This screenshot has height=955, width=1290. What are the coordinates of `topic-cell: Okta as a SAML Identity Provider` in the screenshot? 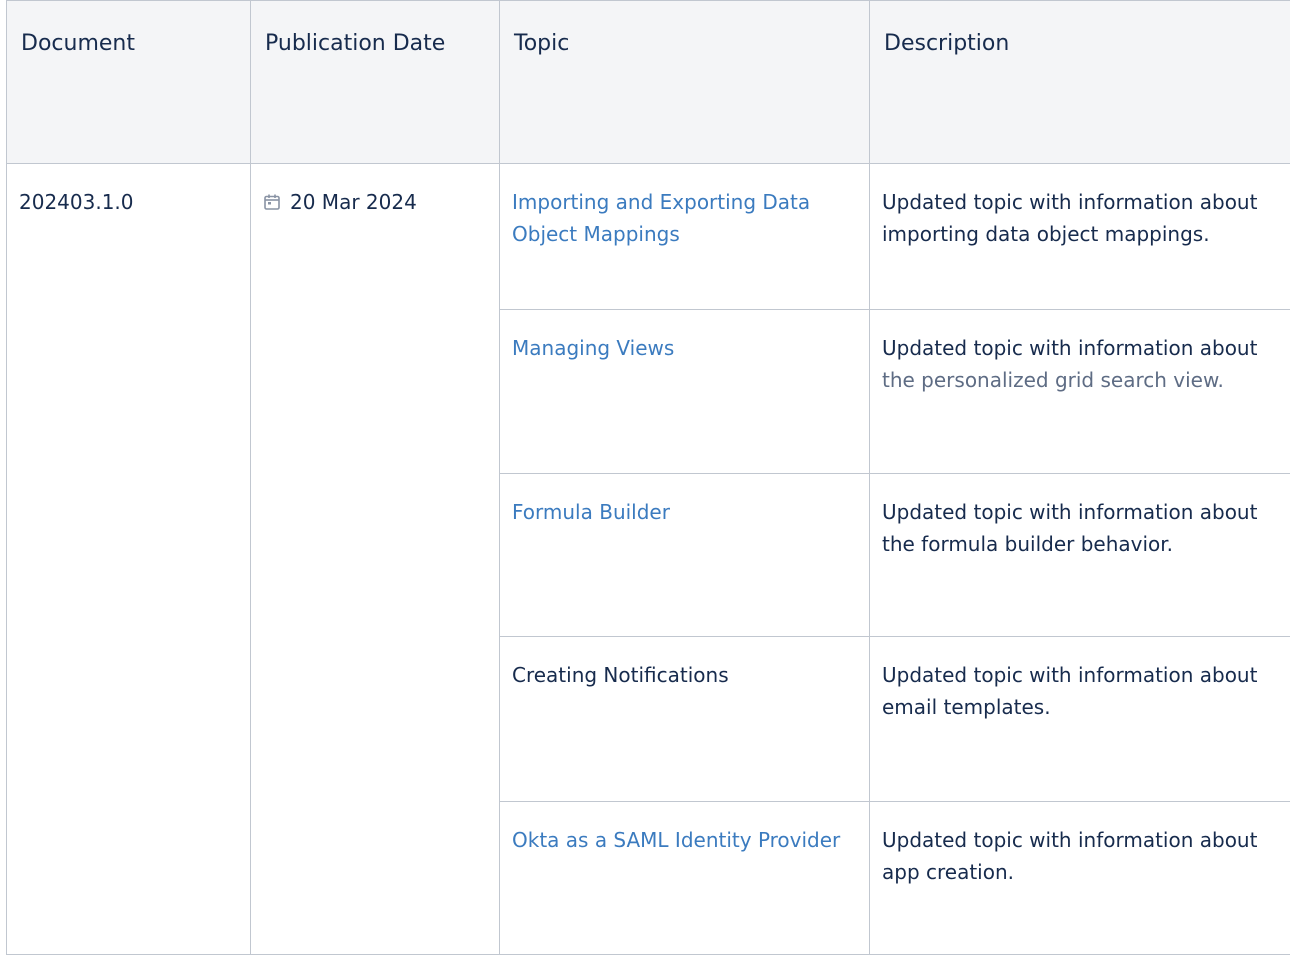 It's located at (685, 878).